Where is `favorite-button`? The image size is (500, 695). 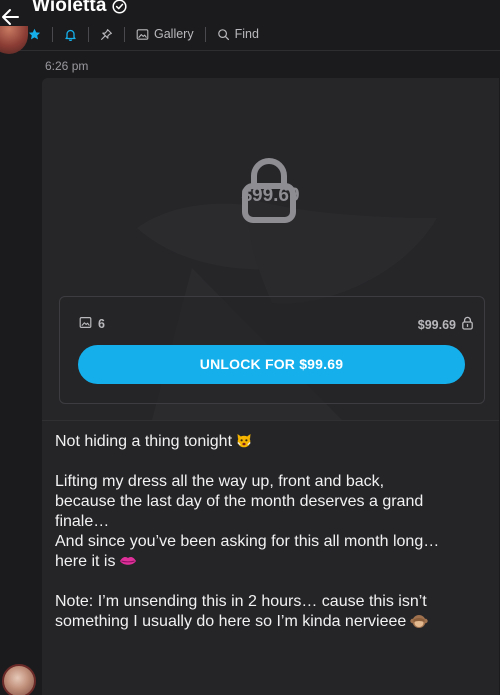 favorite-button is located at coordinates (34, 34).